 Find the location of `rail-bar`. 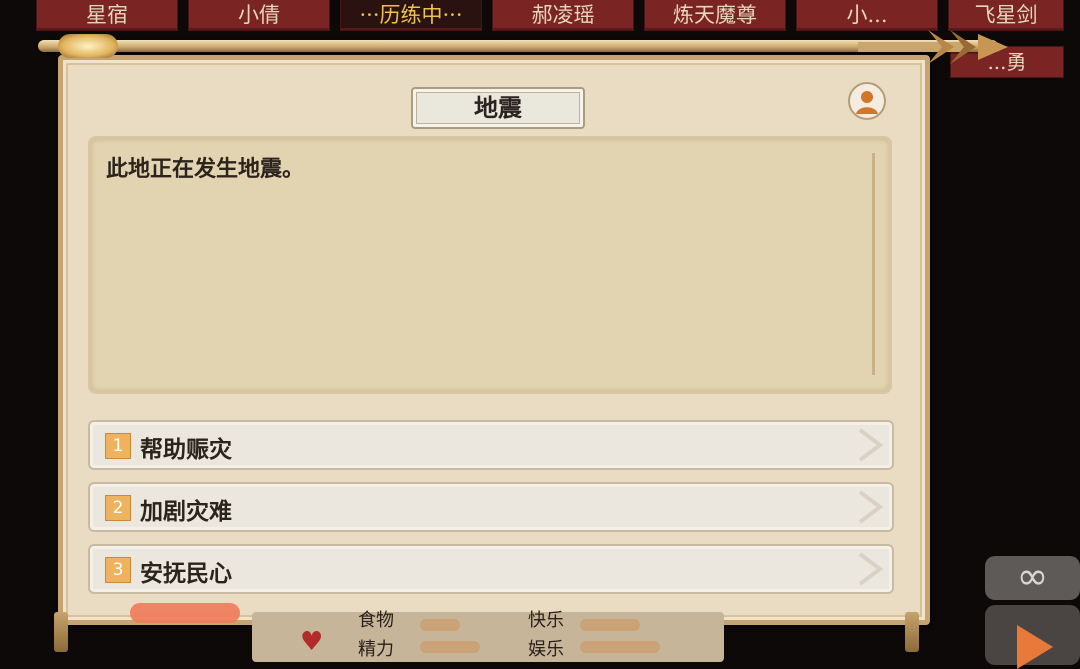

rail-bar is located at coordinates (518, 46).